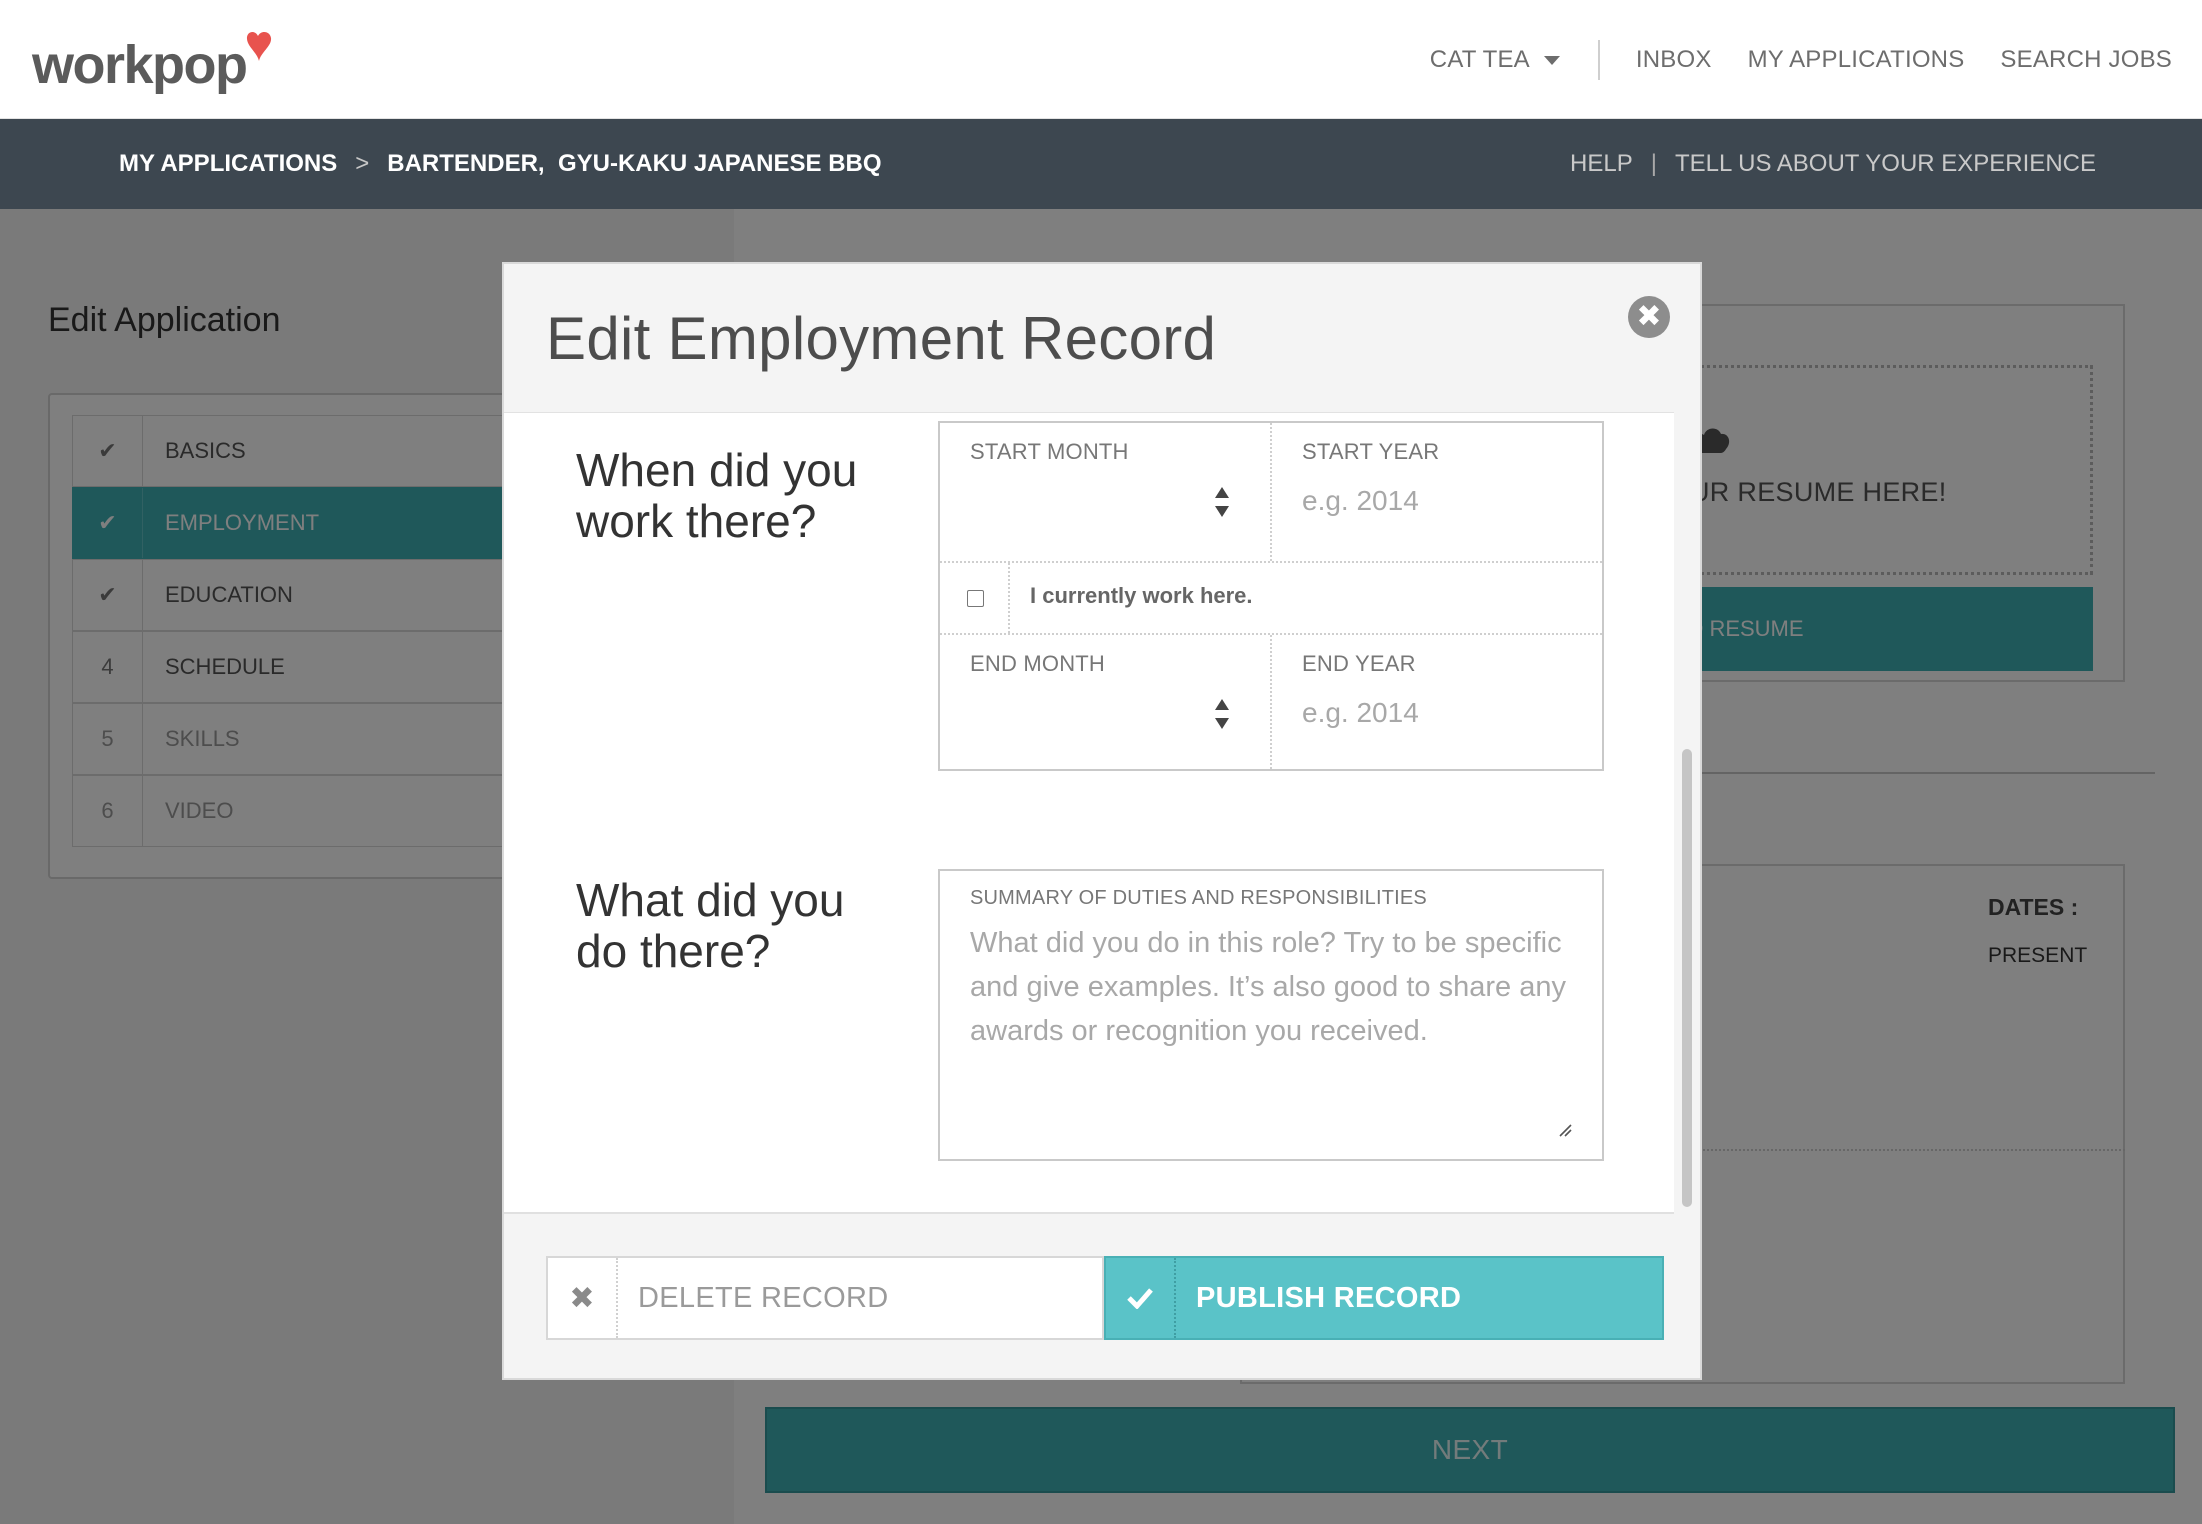  Describe the element at coordinates (881, 338) in the screenshot. I see `modal-title: Edit Employment Record` at that location.